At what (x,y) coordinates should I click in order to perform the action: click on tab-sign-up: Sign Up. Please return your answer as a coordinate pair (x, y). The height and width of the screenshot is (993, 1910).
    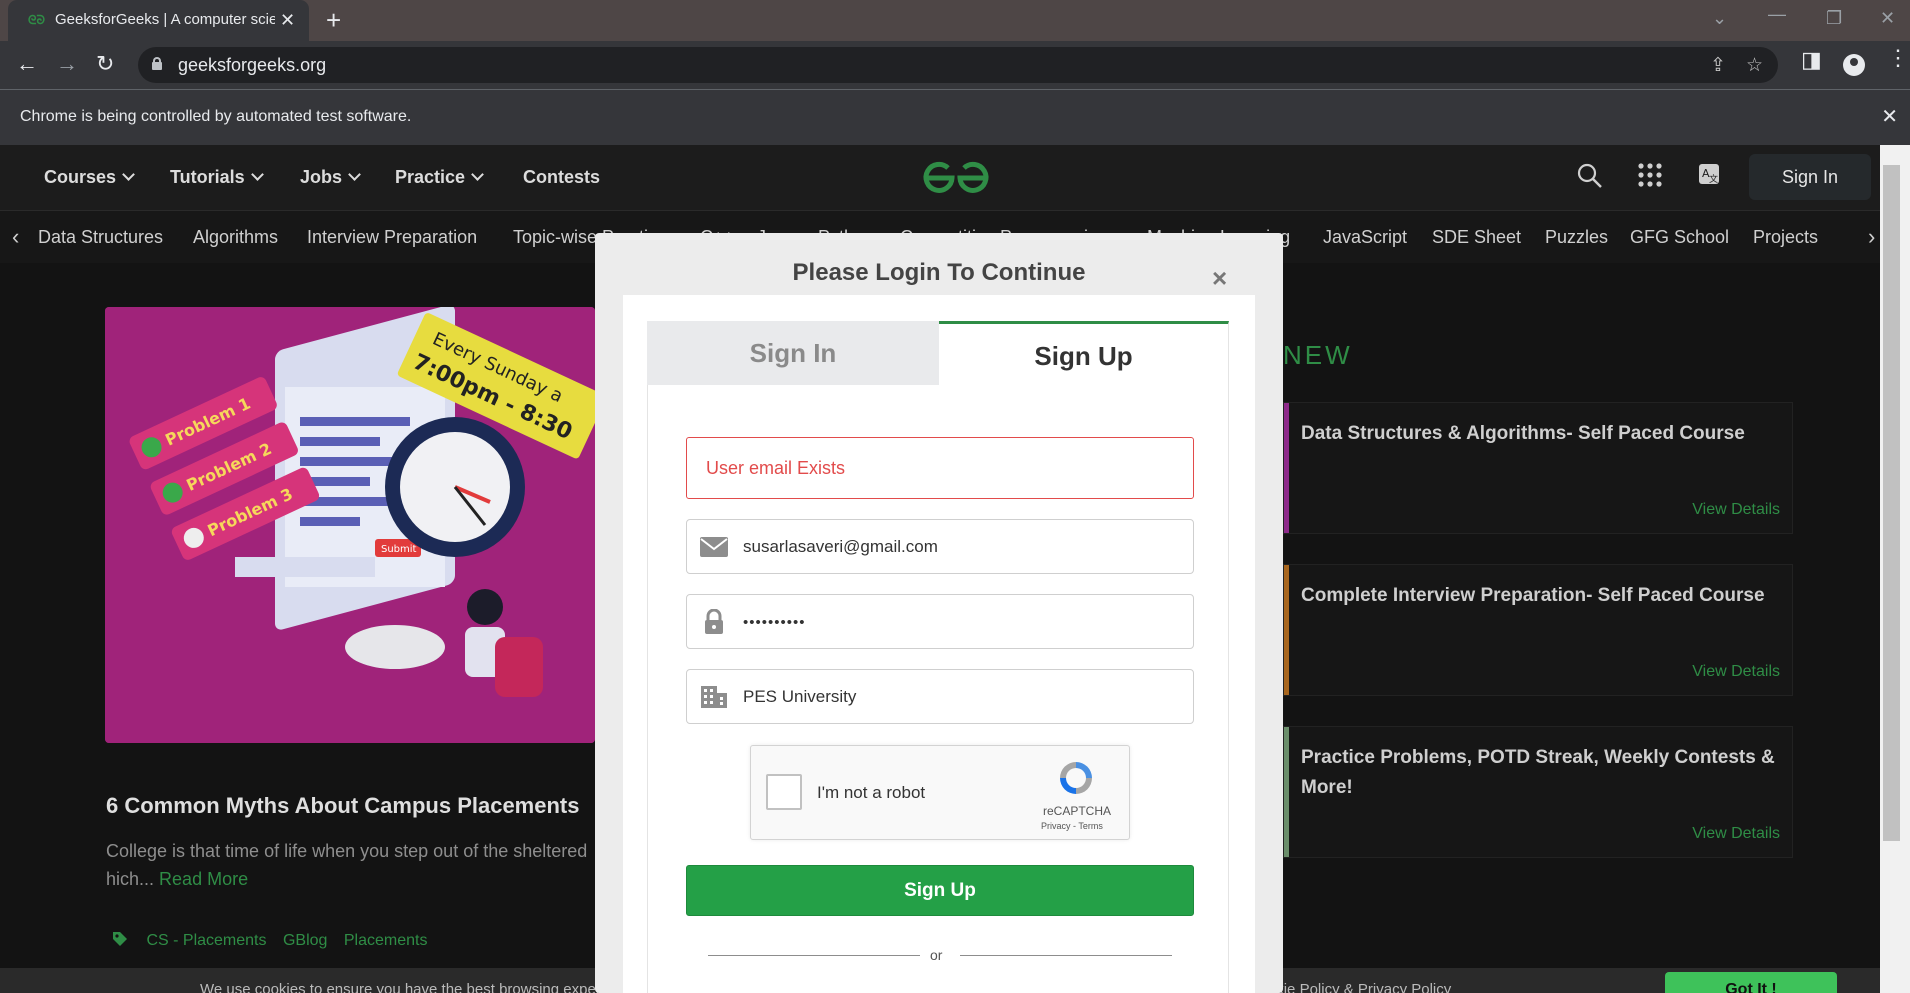
    Looking at the image, I should click on (1084, 353).